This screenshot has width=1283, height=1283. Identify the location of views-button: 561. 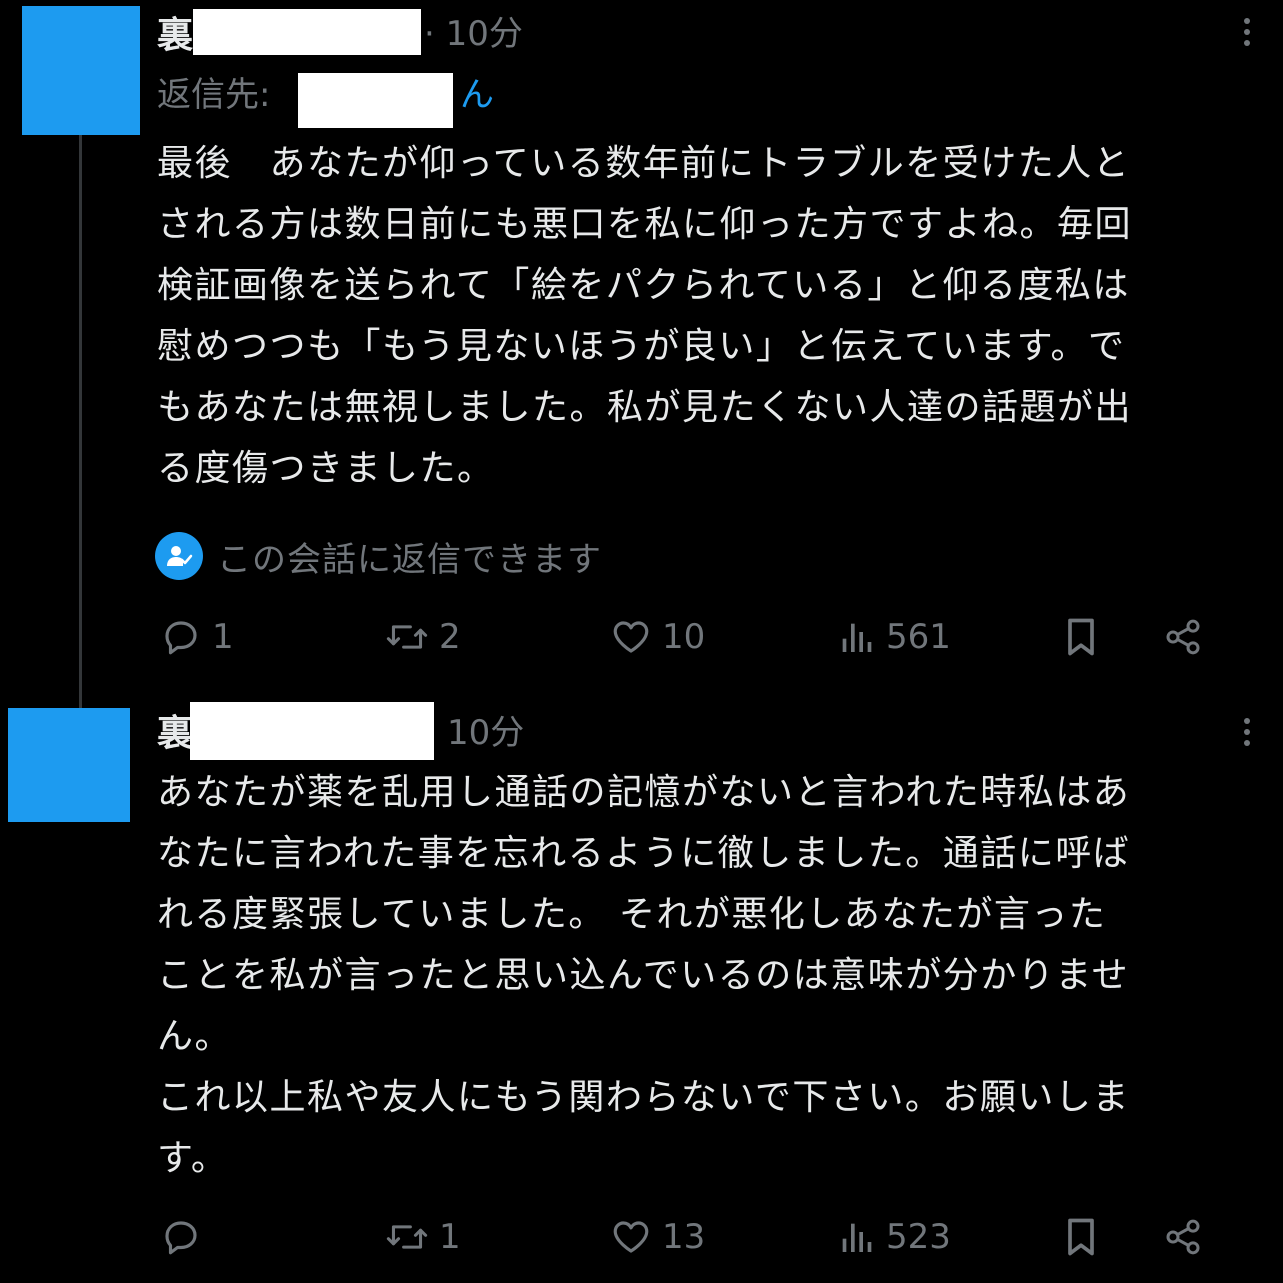
(893, 637).